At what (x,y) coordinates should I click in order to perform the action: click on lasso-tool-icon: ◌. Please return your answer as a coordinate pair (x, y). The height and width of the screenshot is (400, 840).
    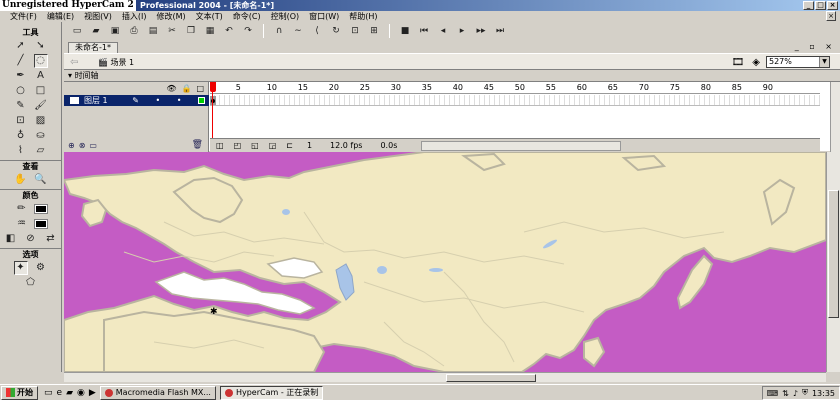
    Looking at the image, I should click on (40, 60).